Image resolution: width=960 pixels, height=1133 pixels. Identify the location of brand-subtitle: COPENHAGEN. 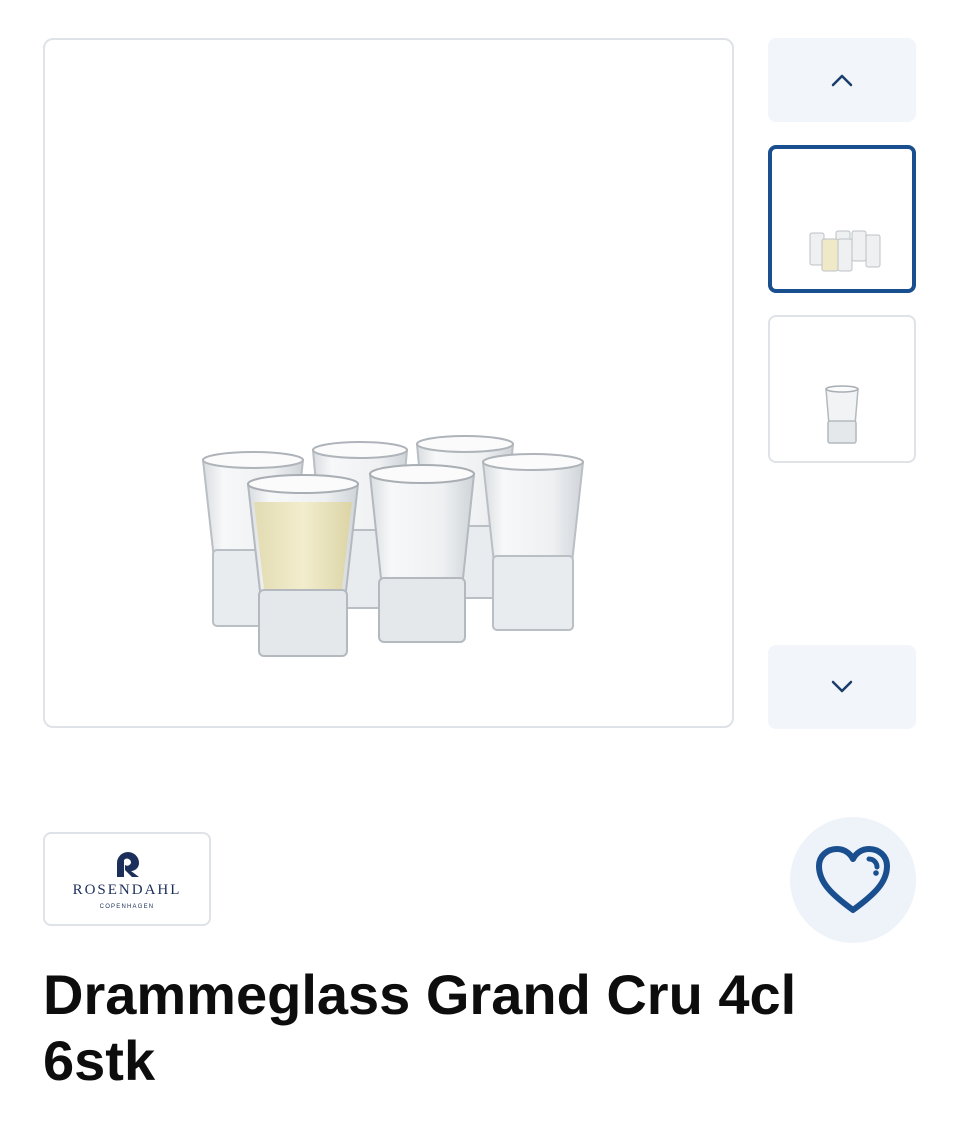
(127, 907).